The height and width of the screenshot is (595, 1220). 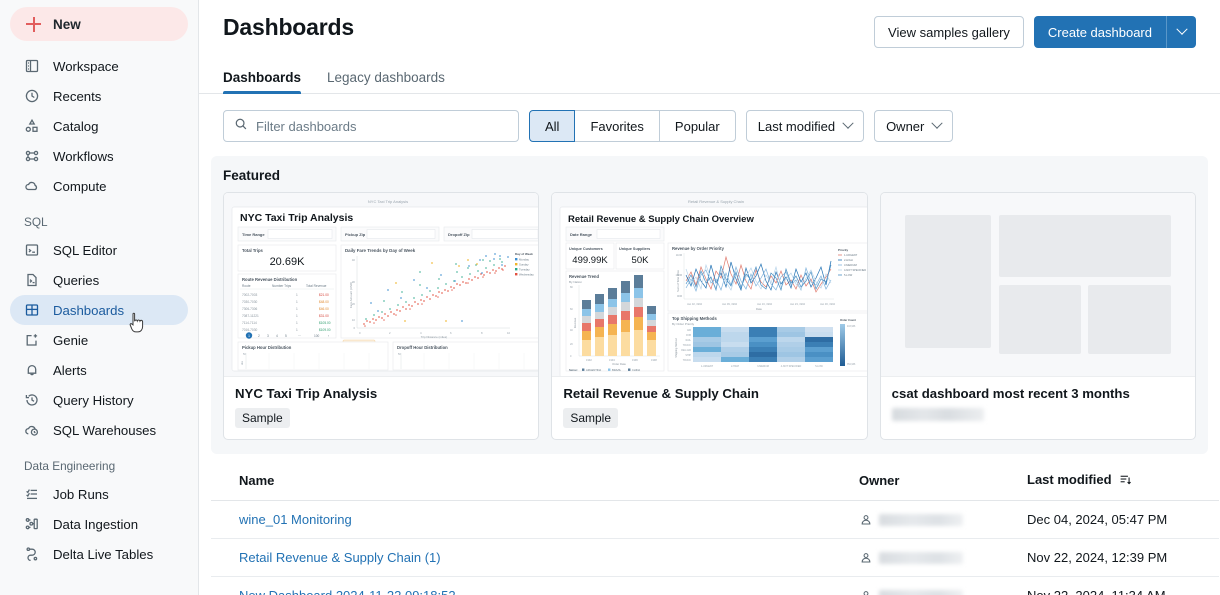 I want to click on dashboard-link: Retail Revenue & Supply Chain (1), so click(x=340, y=557).